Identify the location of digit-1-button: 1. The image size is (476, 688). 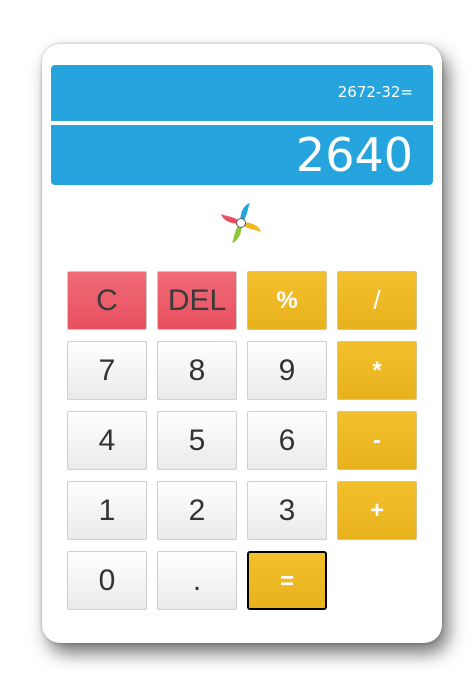
(107, 510).